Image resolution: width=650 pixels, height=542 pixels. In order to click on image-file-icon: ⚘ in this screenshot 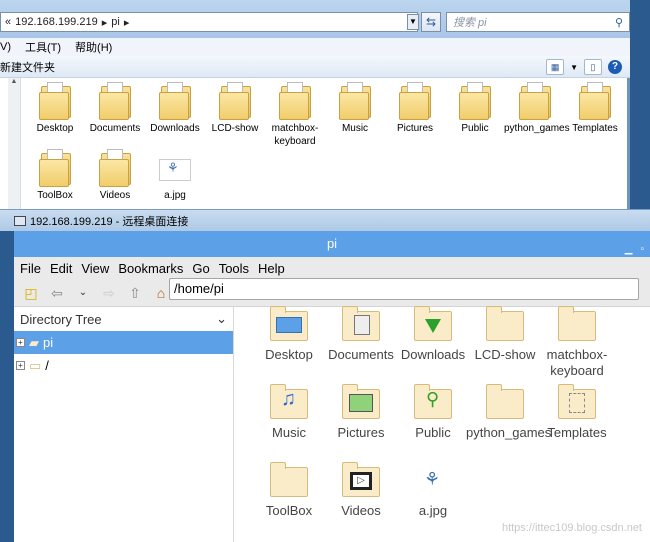, I will do `click(175, 167)`.